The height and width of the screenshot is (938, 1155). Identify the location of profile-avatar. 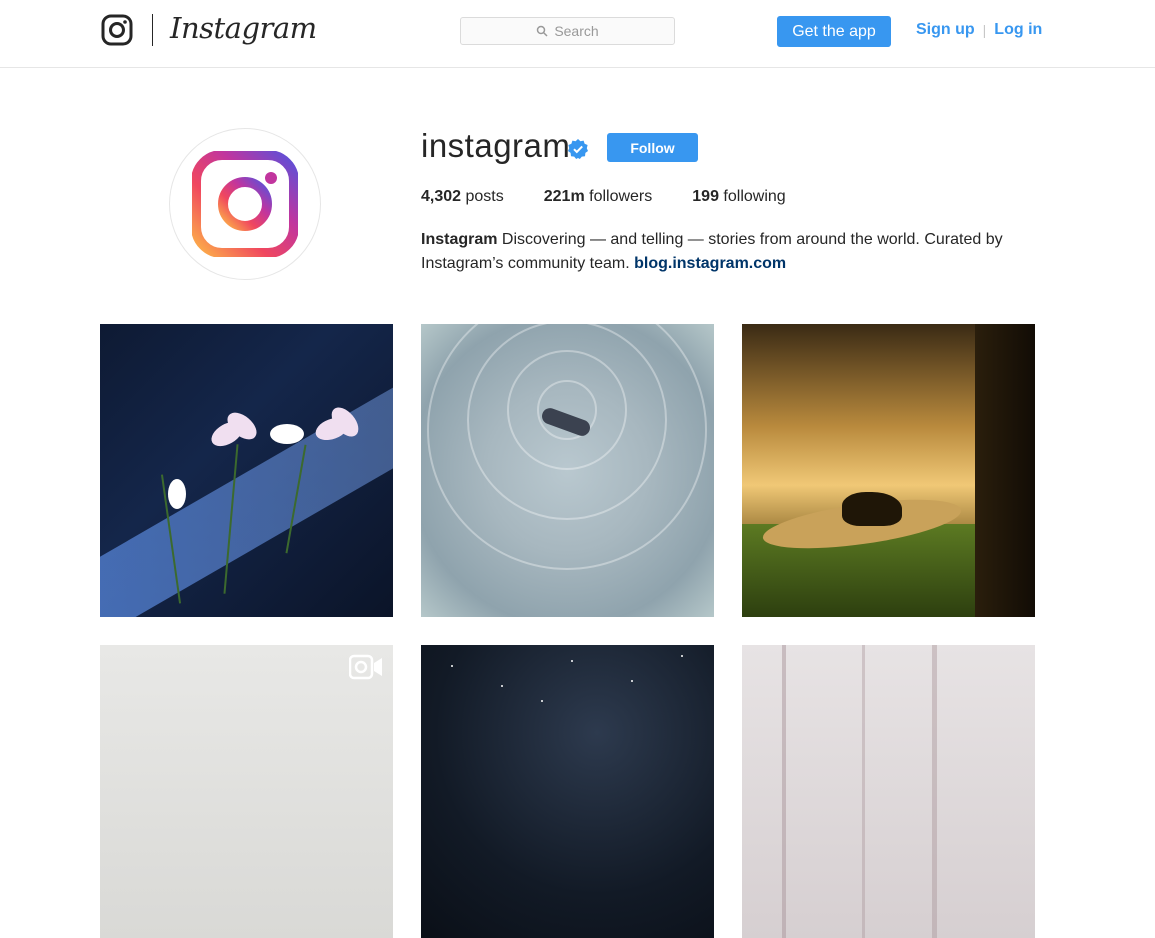
(245, 204).